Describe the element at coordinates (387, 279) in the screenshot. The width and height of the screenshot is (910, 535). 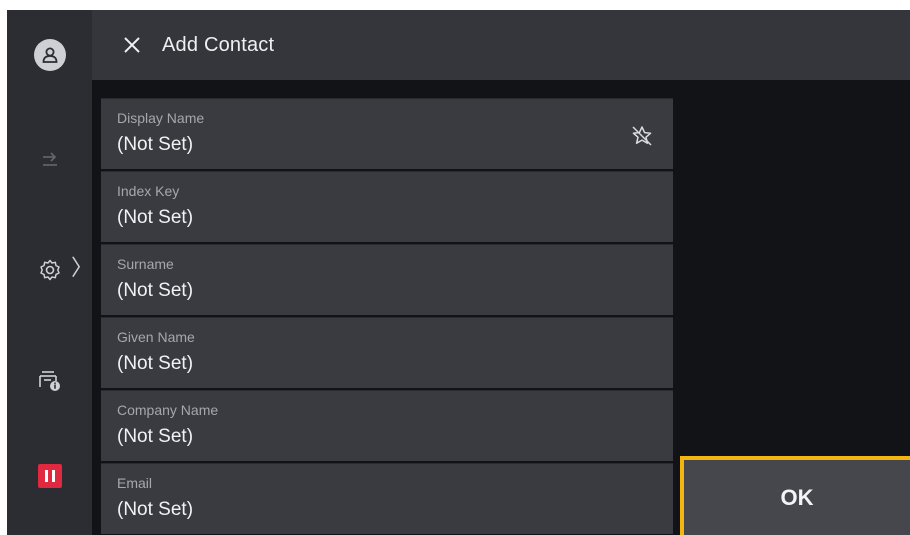
I see `field-surname: Surname (Not Set)` at that location.